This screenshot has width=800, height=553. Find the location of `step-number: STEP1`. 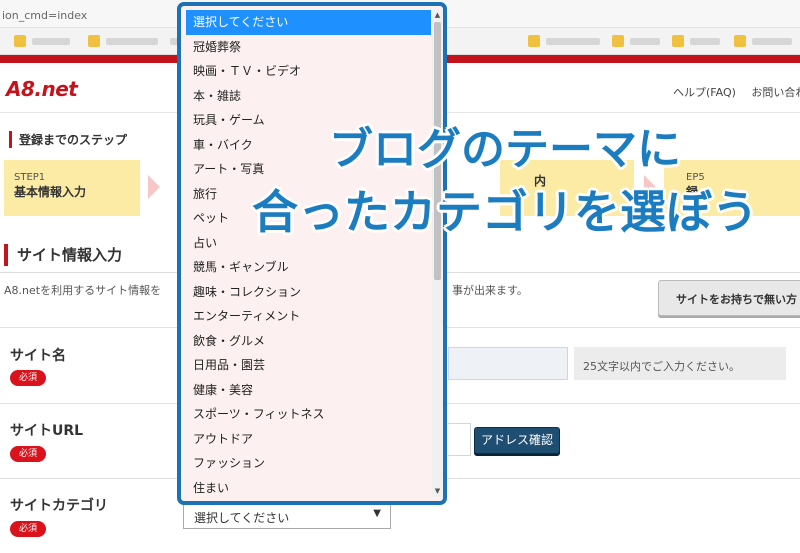

step-number: STEP1 is located at coordinates (30, 177).